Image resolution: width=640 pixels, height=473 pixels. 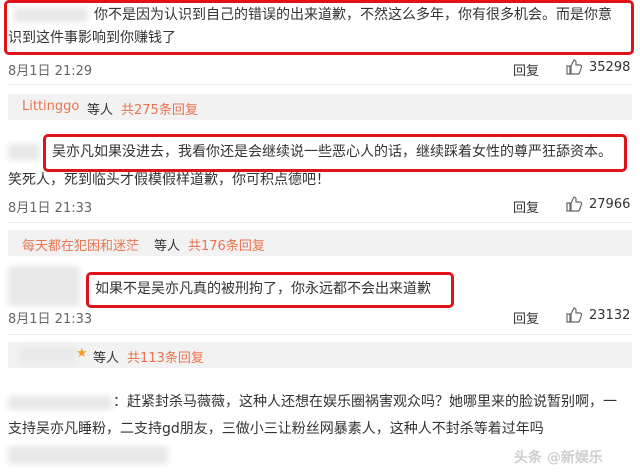 I want to click on comment-time: 8月1日 21:29, so click(x=50, y=71).